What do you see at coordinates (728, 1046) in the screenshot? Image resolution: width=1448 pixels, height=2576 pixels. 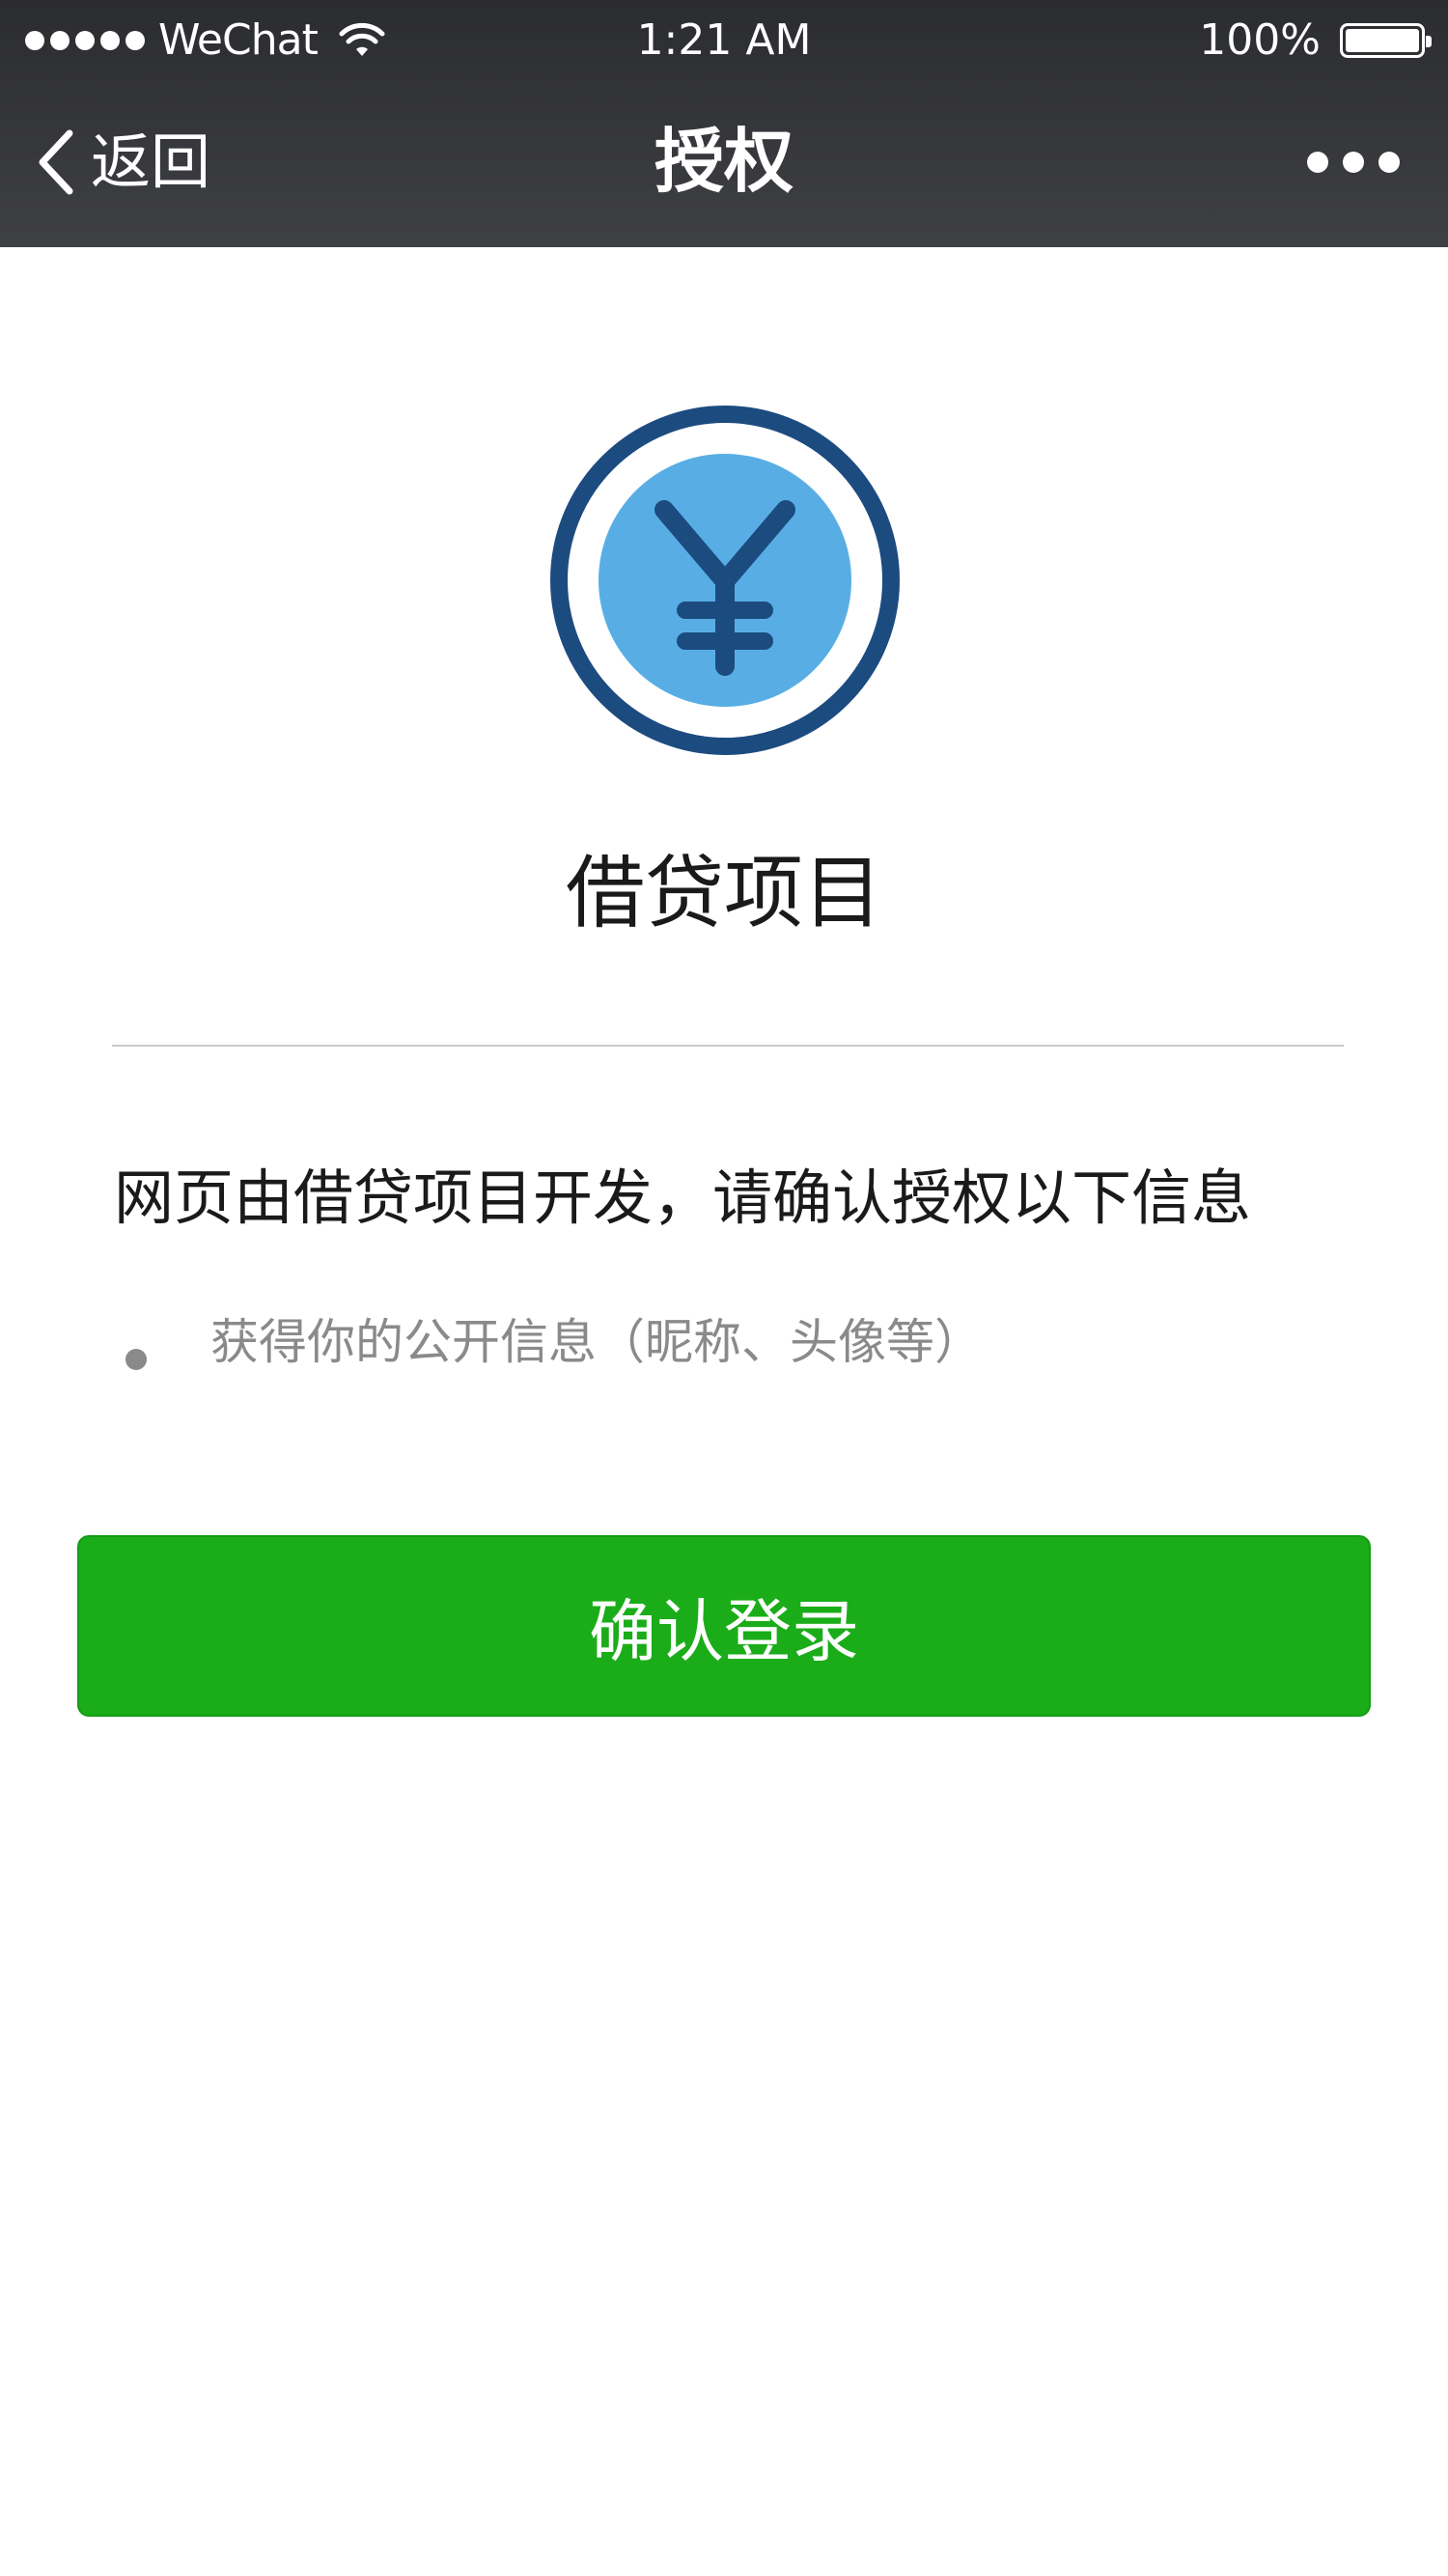 I see `divider` at bounding box center [728, 1046].